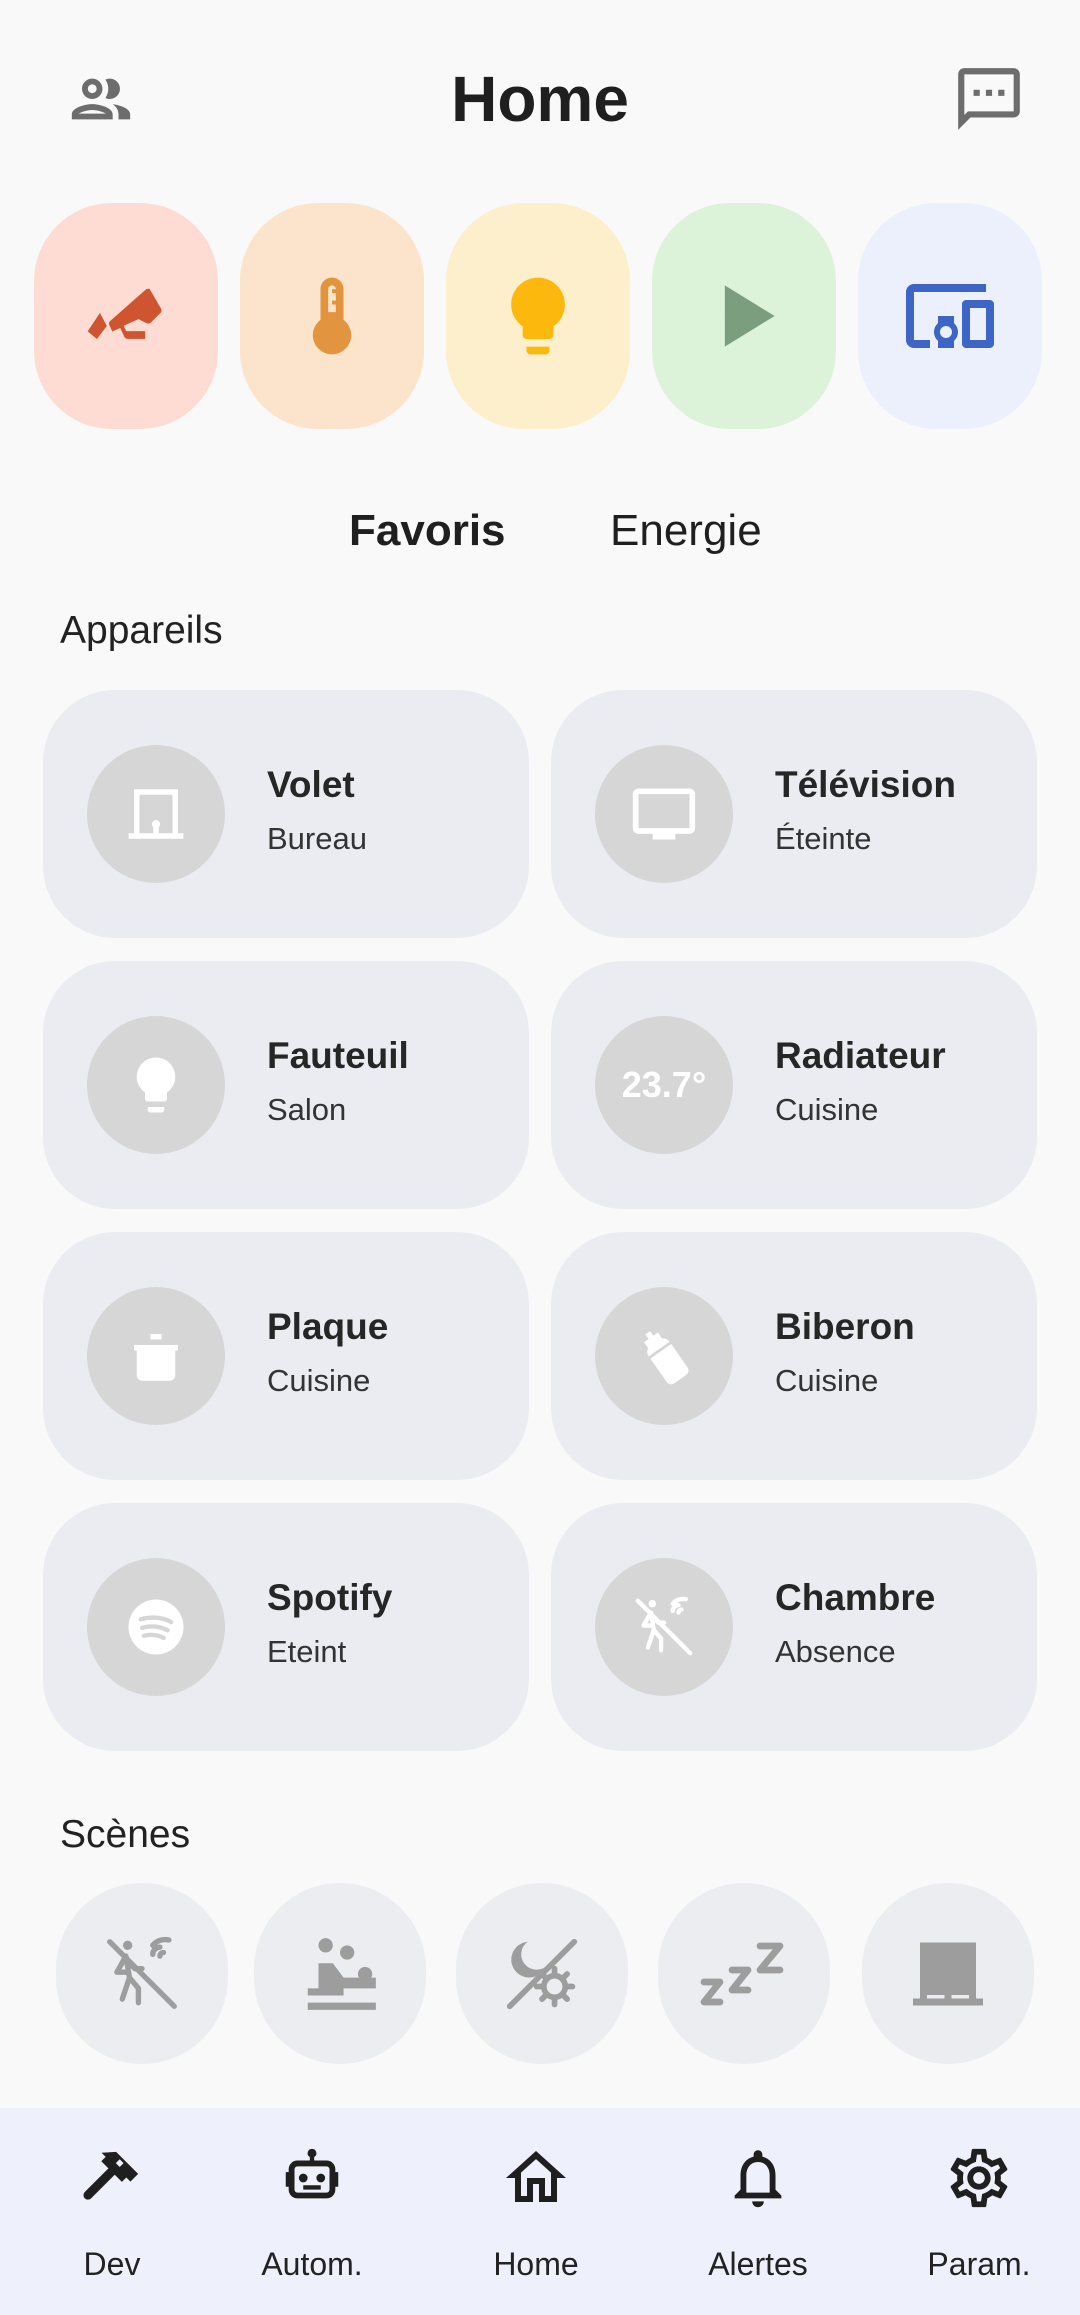 Image resolution: width=1080 pixels, height=2315 pixels. What do you see at coordinates (112, 2178) in the screenshot?
I see `hammer-icon` at bounding box center [112, 2178].